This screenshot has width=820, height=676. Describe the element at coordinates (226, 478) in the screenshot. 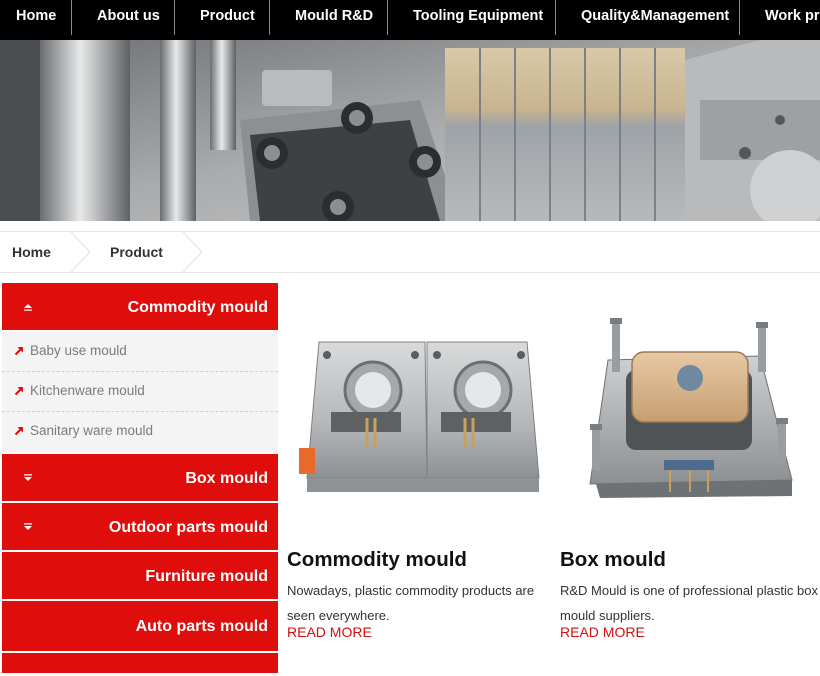

I see `category-label: Box mould` at that location.